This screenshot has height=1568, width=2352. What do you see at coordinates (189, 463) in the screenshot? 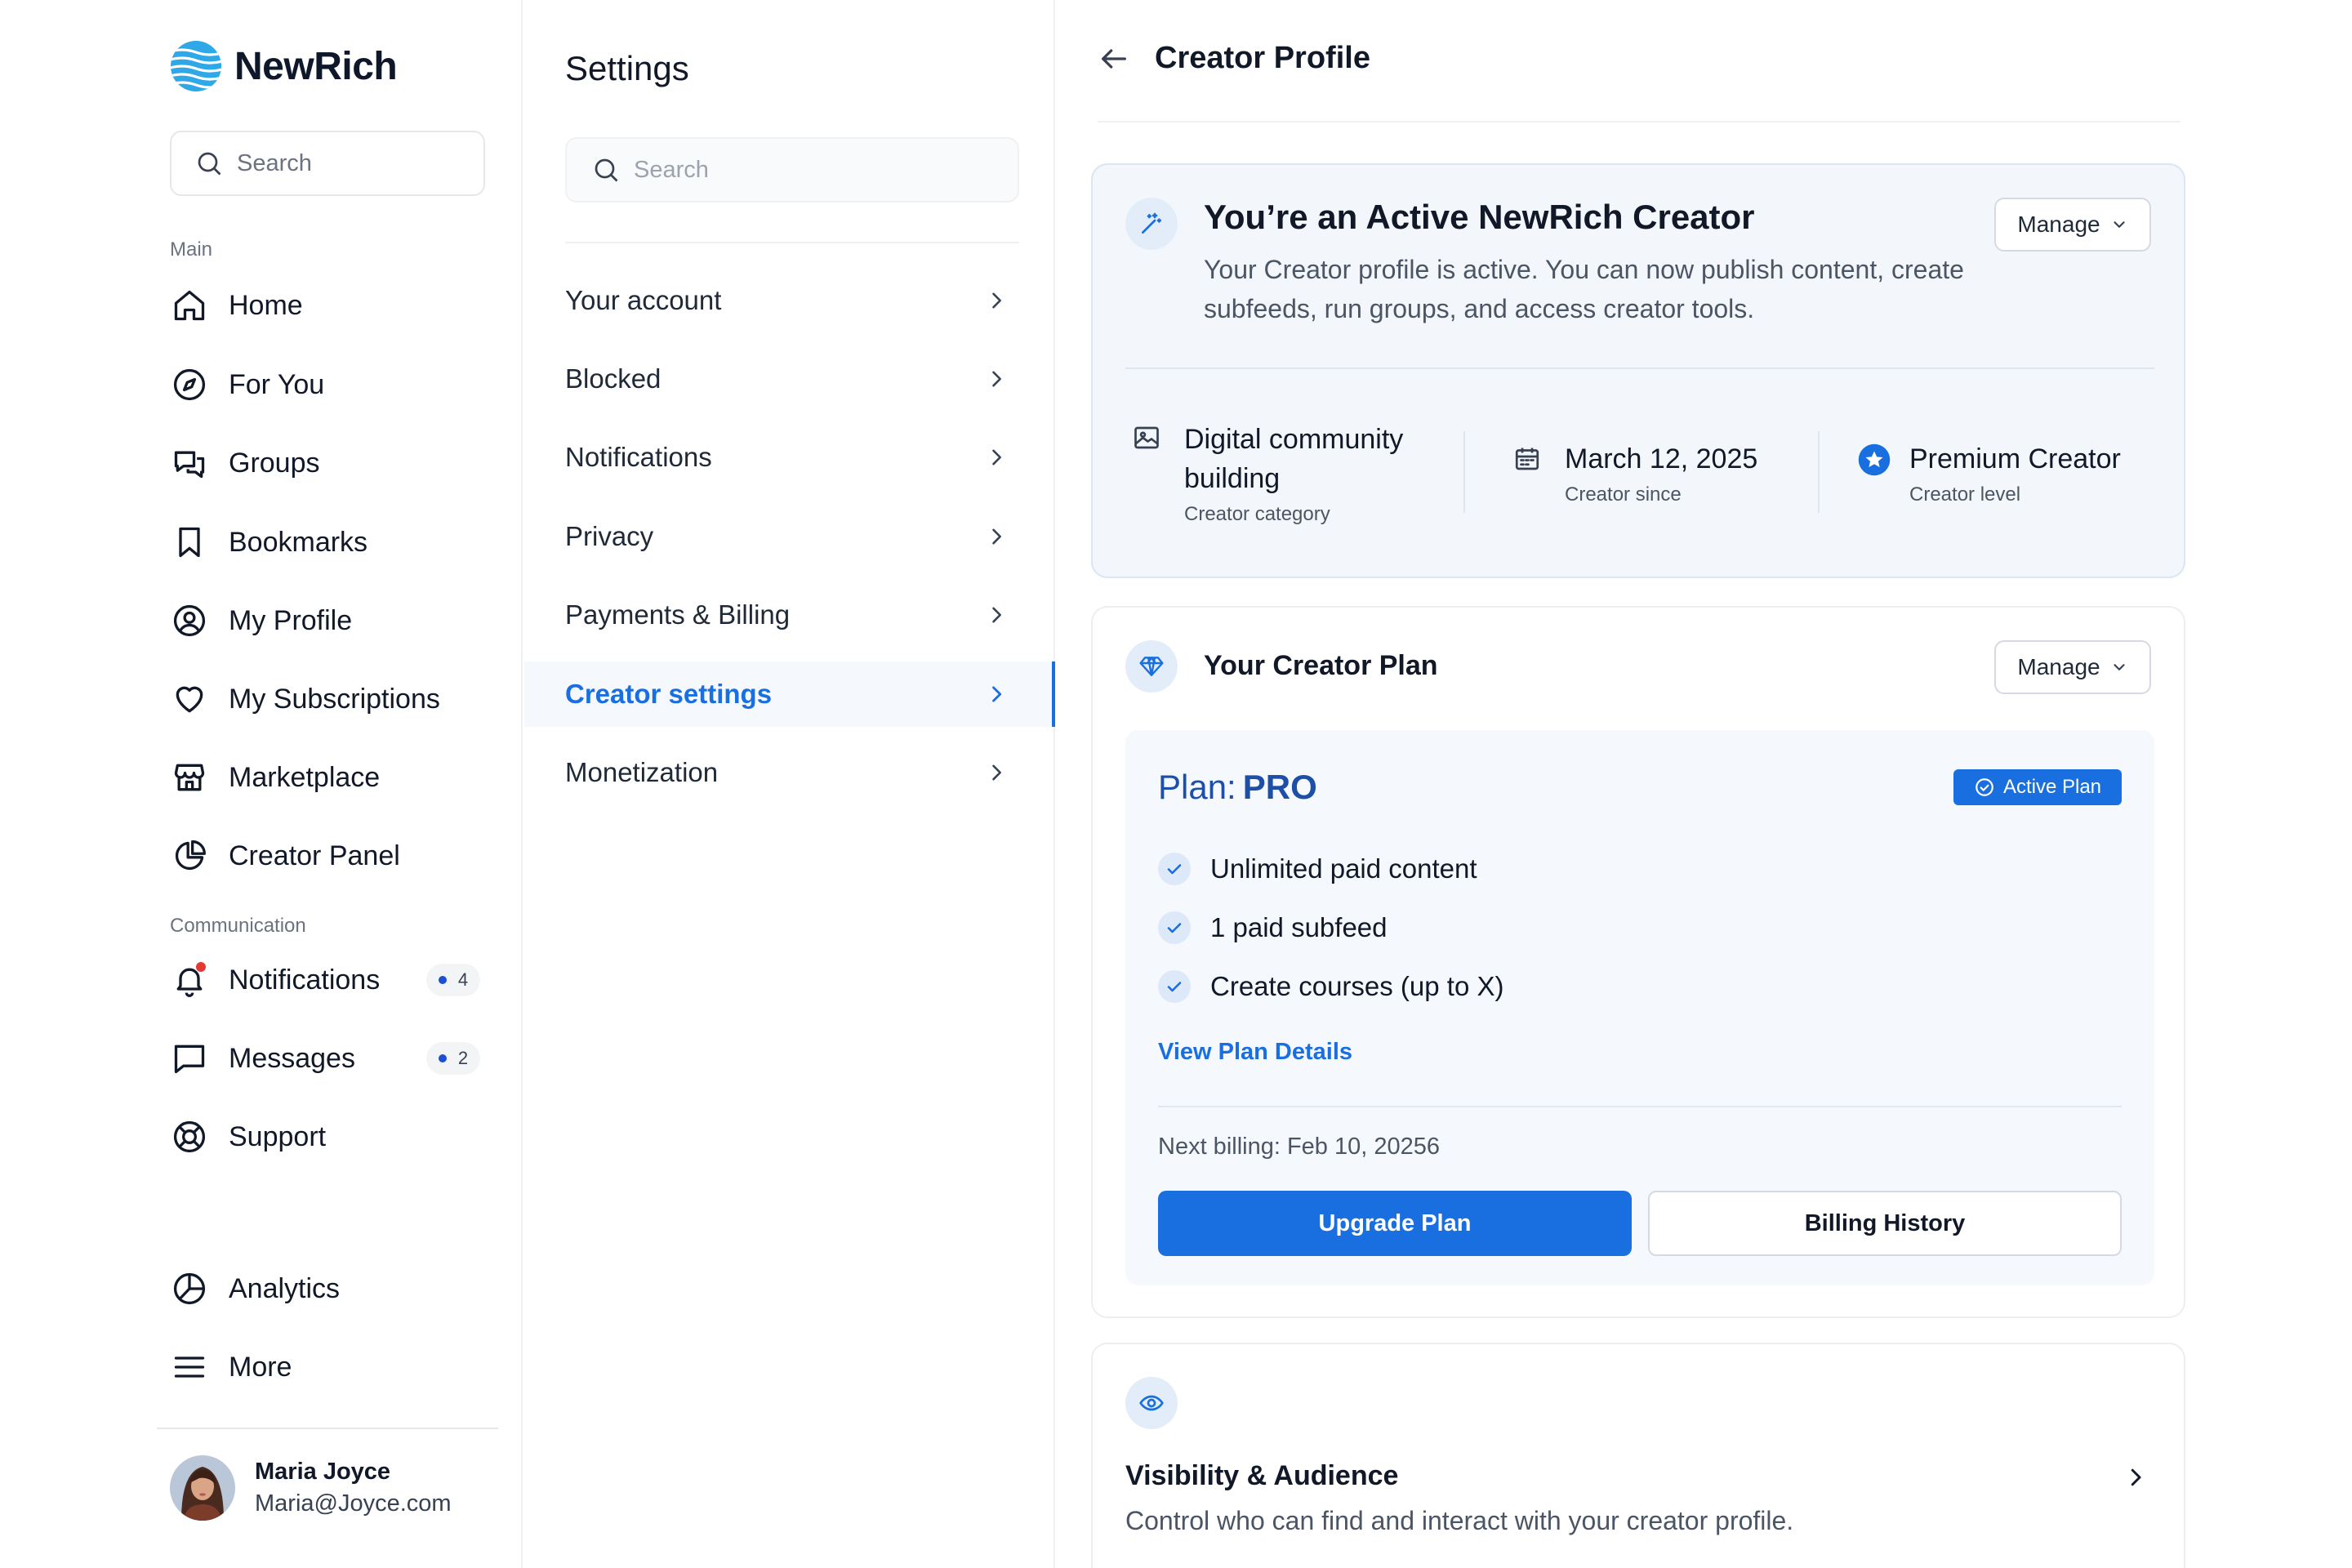
I see `chat-bubbles-icon` at bounding box center [189, 463].